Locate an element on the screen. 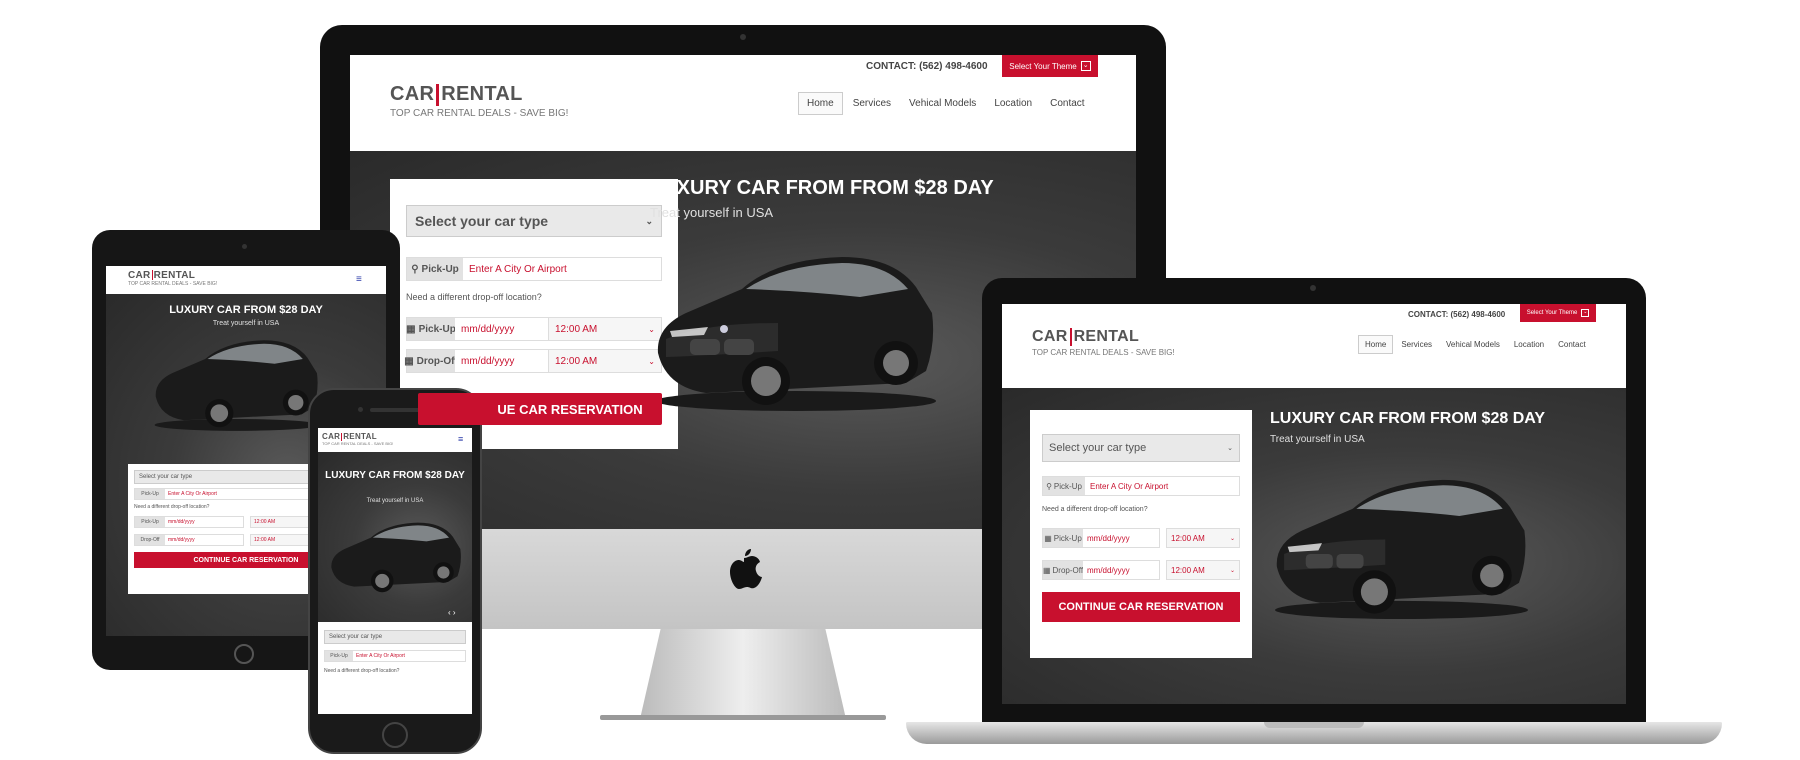  laptop-dropoff-date-label: ▦ Drop-Off is located at coordinates (1063, 570).